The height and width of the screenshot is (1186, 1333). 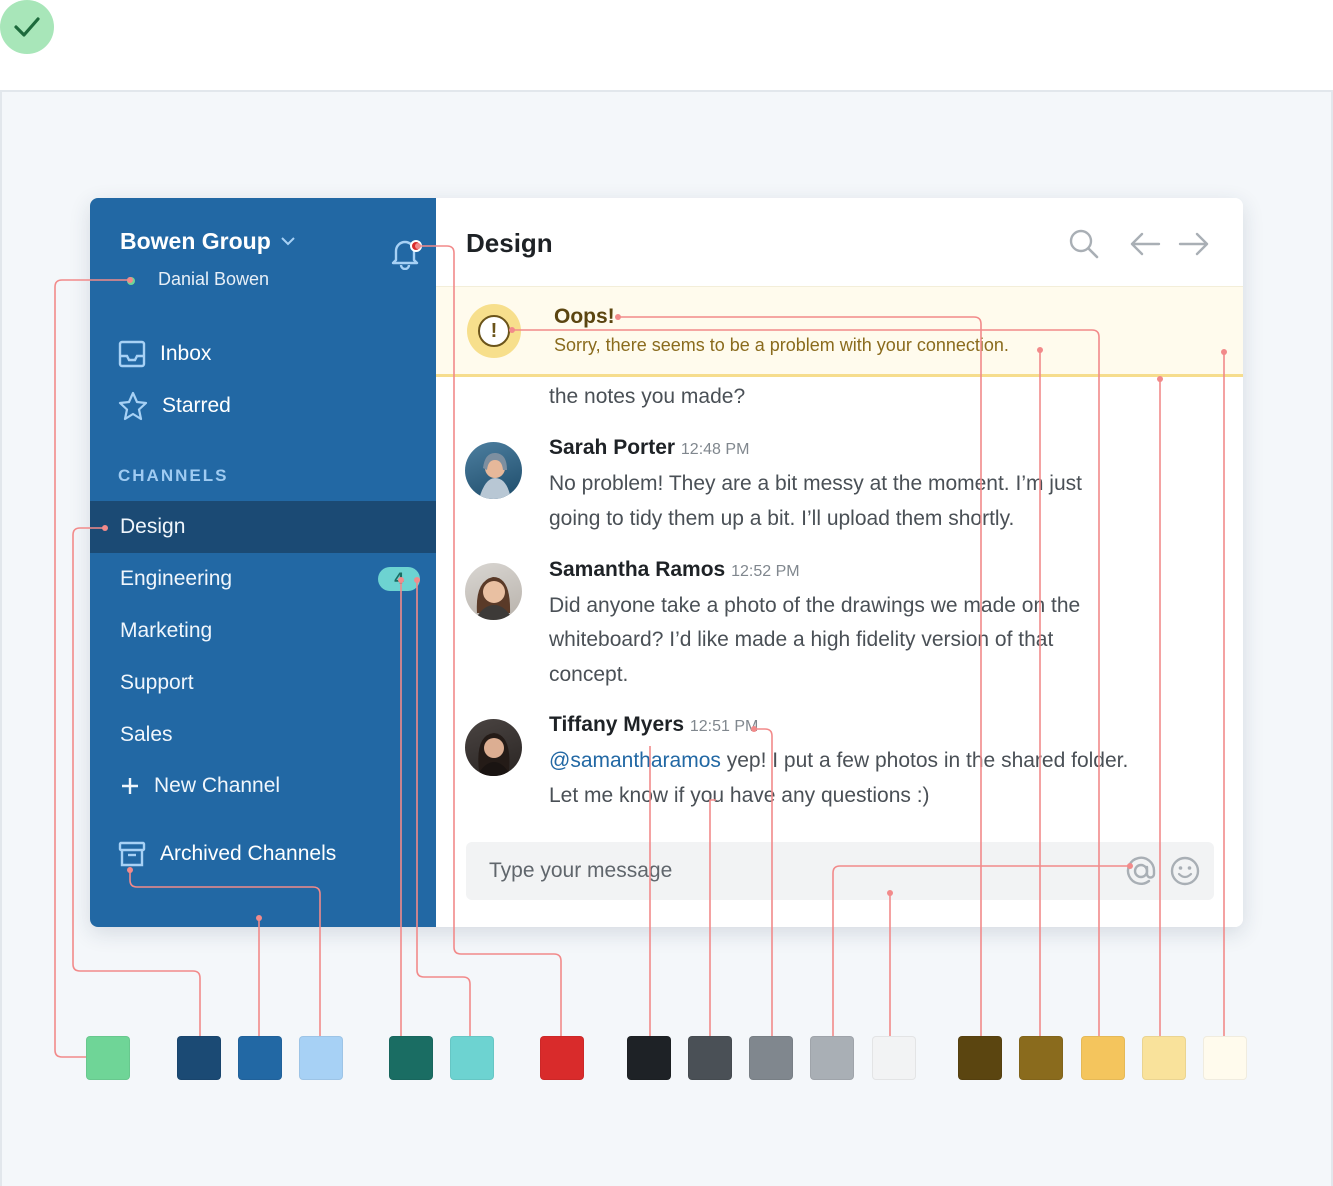 I want to click on check-icon, so click(x=27, y=27).